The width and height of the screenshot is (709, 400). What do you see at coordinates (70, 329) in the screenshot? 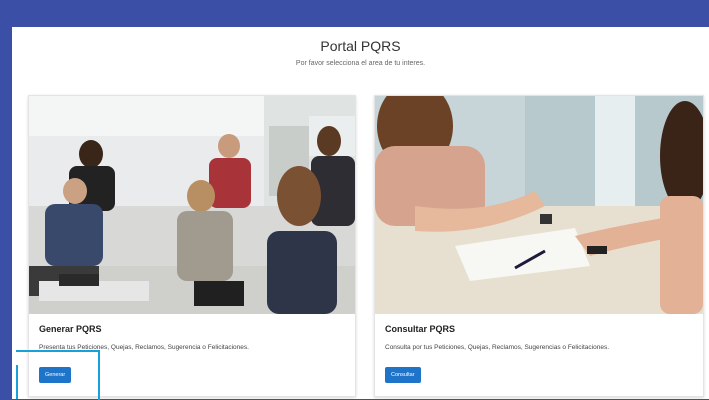
I see `card-title: Generar PQRS` at bounding box center [70, 329].